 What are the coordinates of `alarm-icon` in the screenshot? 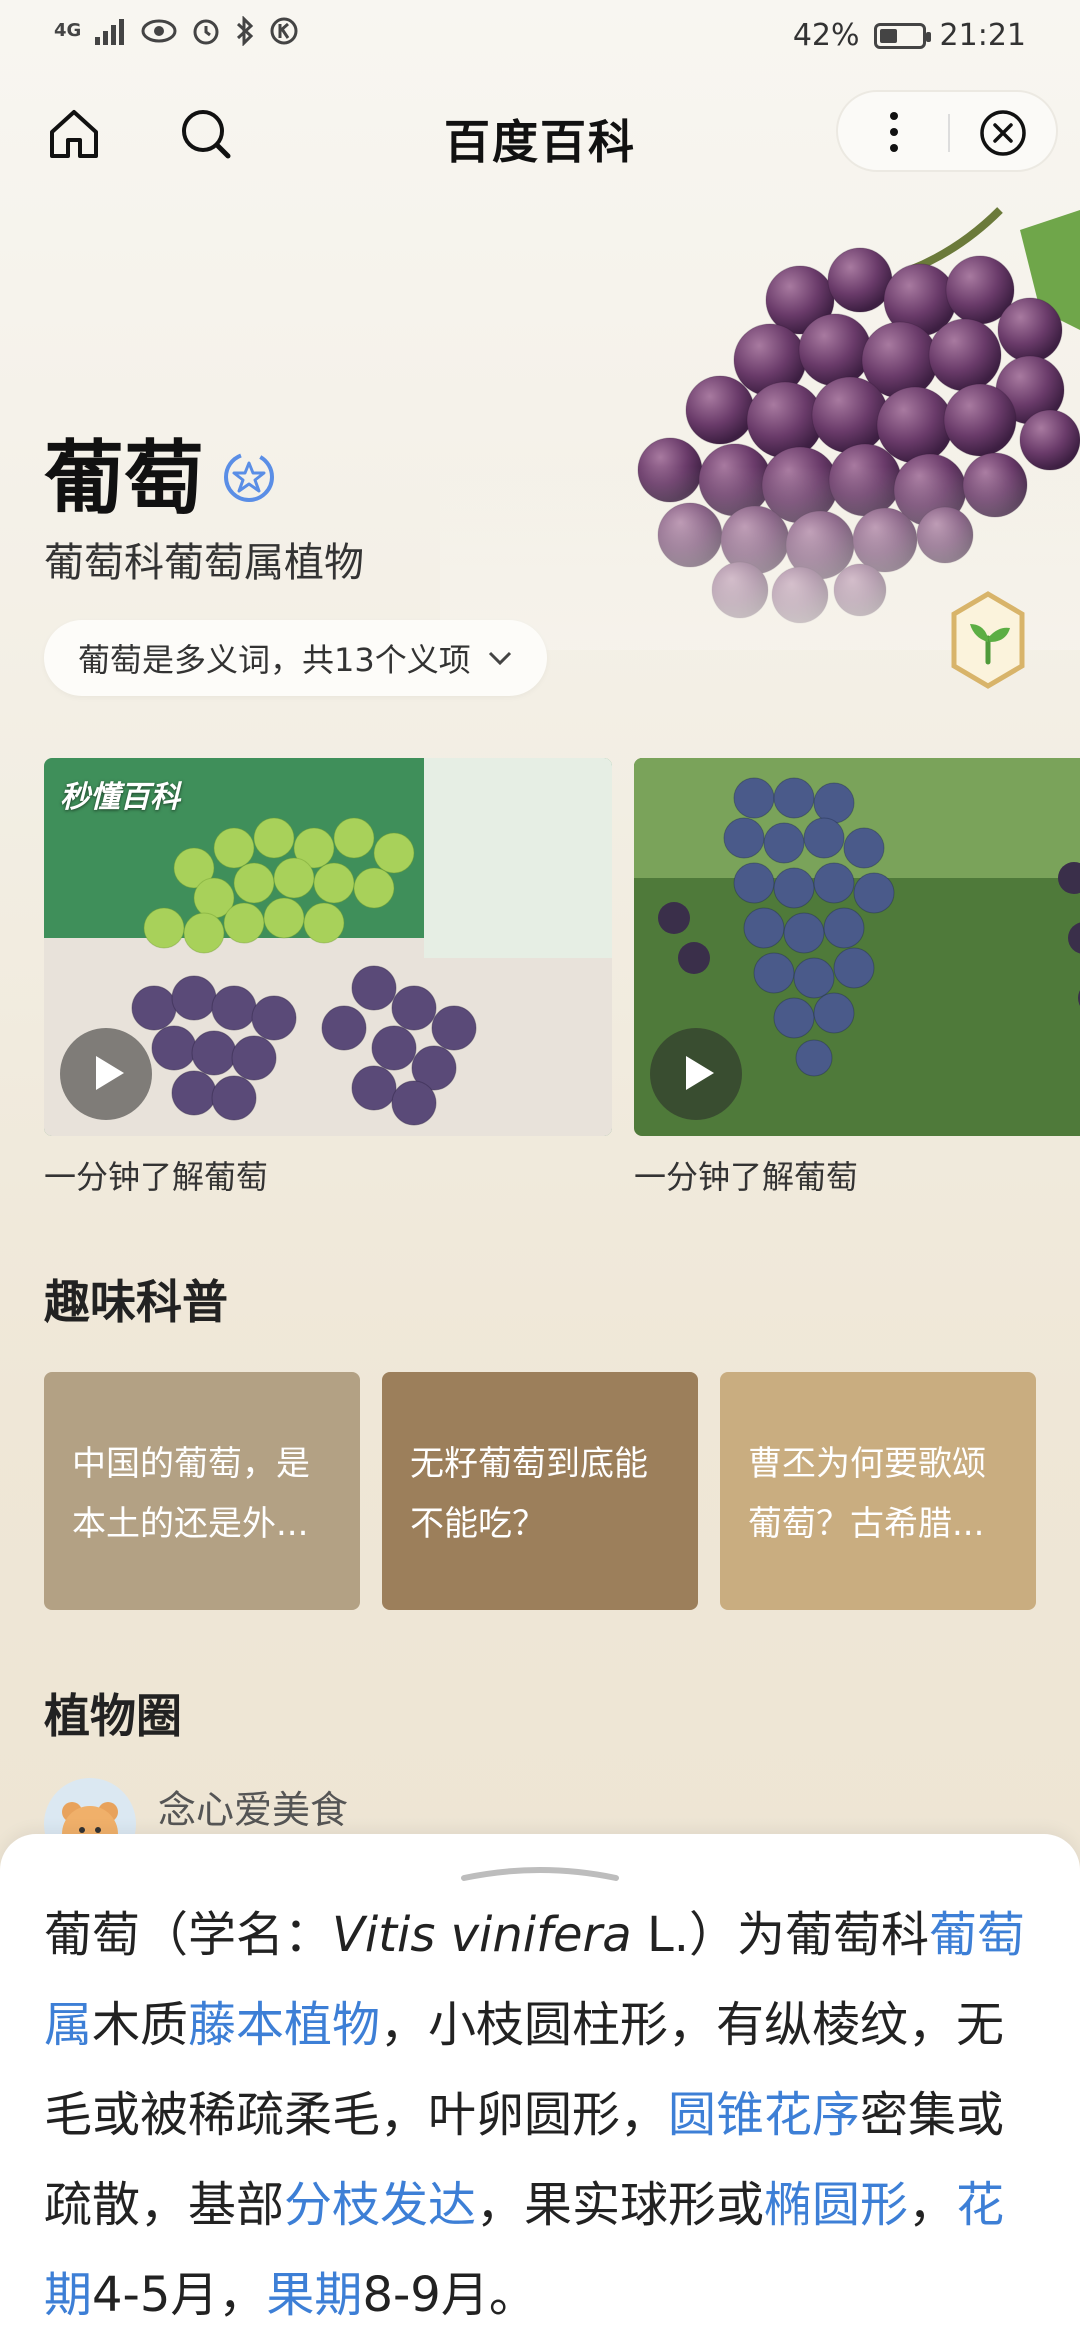 It's located at (206, 32).